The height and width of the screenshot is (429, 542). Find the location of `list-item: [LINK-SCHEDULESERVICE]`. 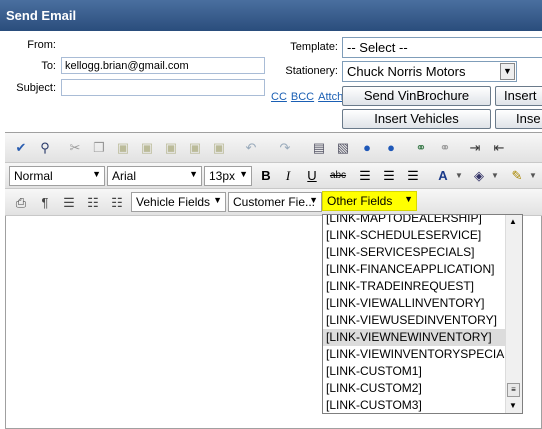

list-item: [LINK-SCHEDULESERVICE] is located at coordinates (422, 235).